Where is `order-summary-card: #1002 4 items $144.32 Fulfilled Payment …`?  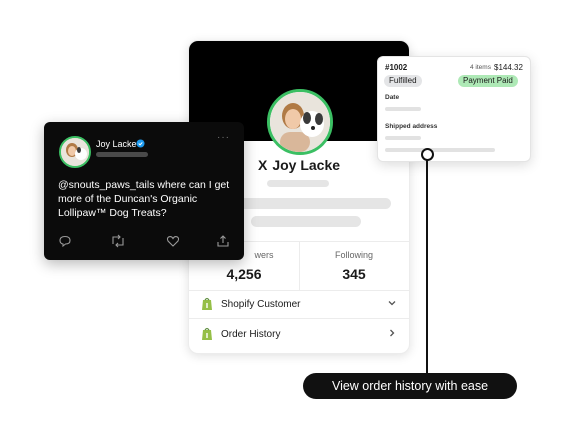
order-summary-card: #1002 4 items $144.32 Fulfilled Payment … is located at coordinates (454, 109).